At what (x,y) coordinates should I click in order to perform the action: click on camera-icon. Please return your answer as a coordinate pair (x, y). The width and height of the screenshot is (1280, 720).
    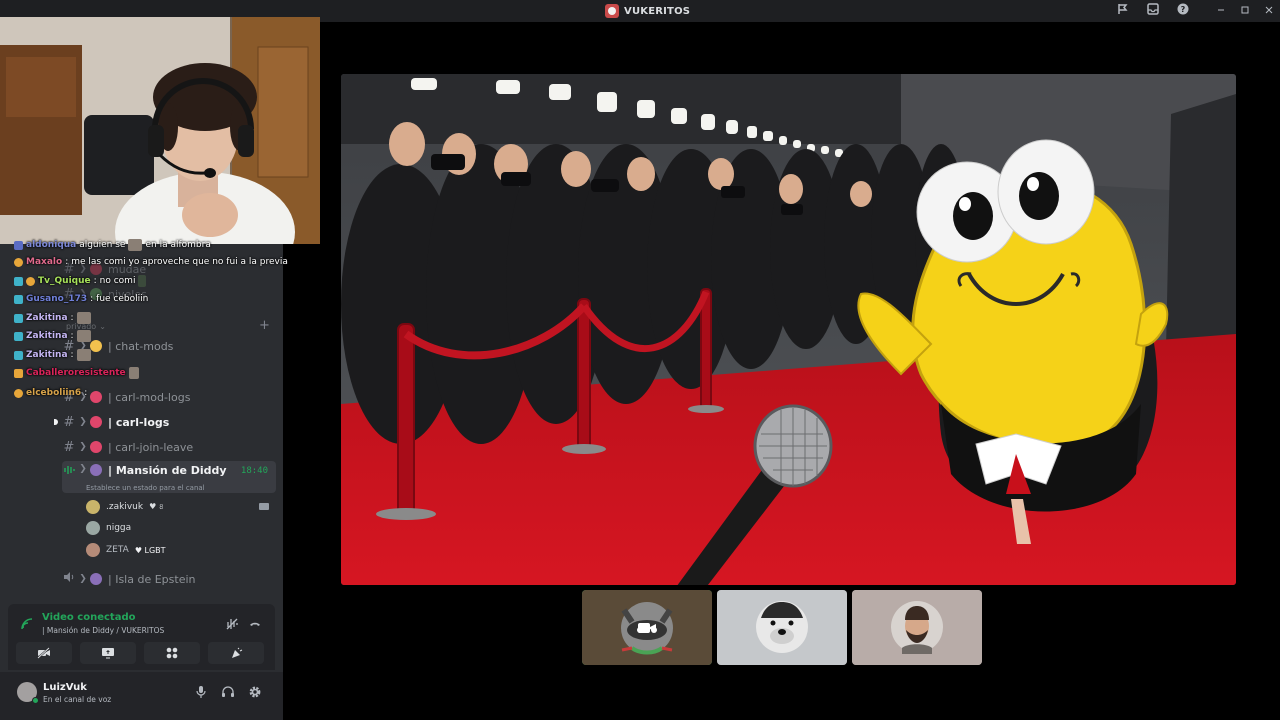
    Looking at the image, I should click on (647, 629).